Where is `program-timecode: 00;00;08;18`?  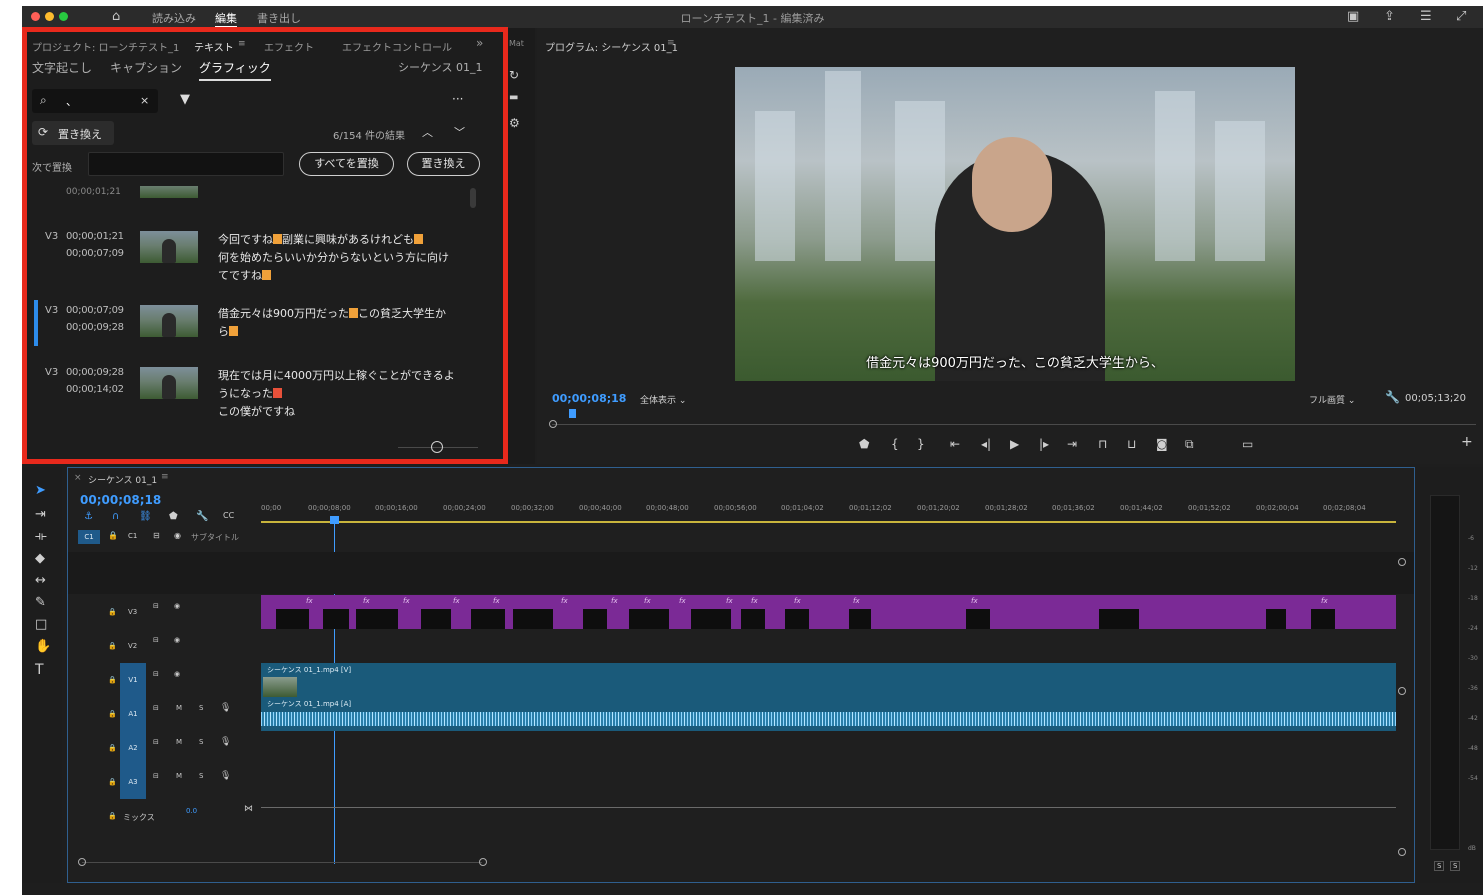
program-timecode: 00;00;08;18 is located at coordinates (589, 398).